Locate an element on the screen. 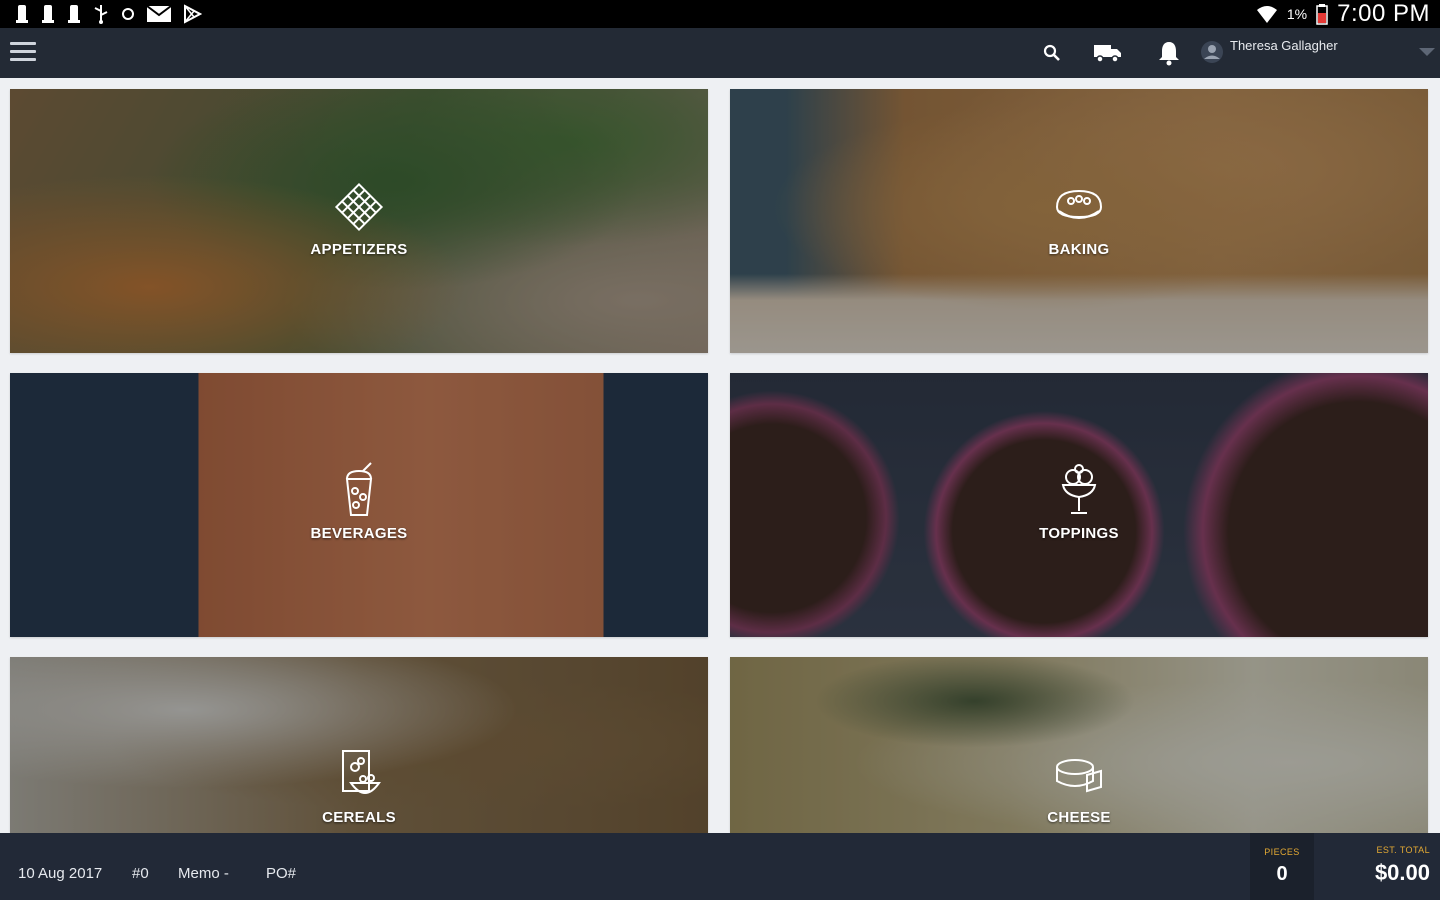 This screenshot has height=900, width=1440. drink-icon is located at coordinates (359, 489).